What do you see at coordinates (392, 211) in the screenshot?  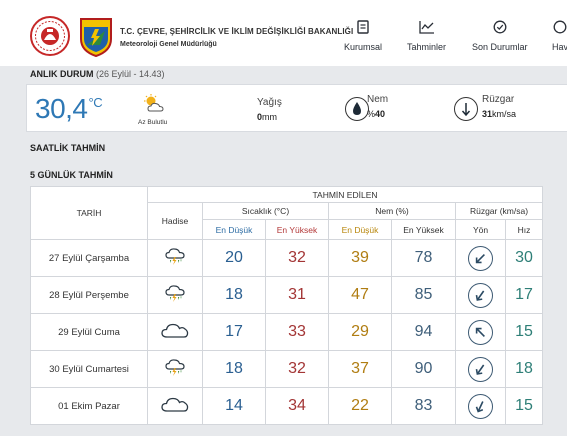 I see `col-humidity-header: Nem (%)` at bounding box center [392, 211].